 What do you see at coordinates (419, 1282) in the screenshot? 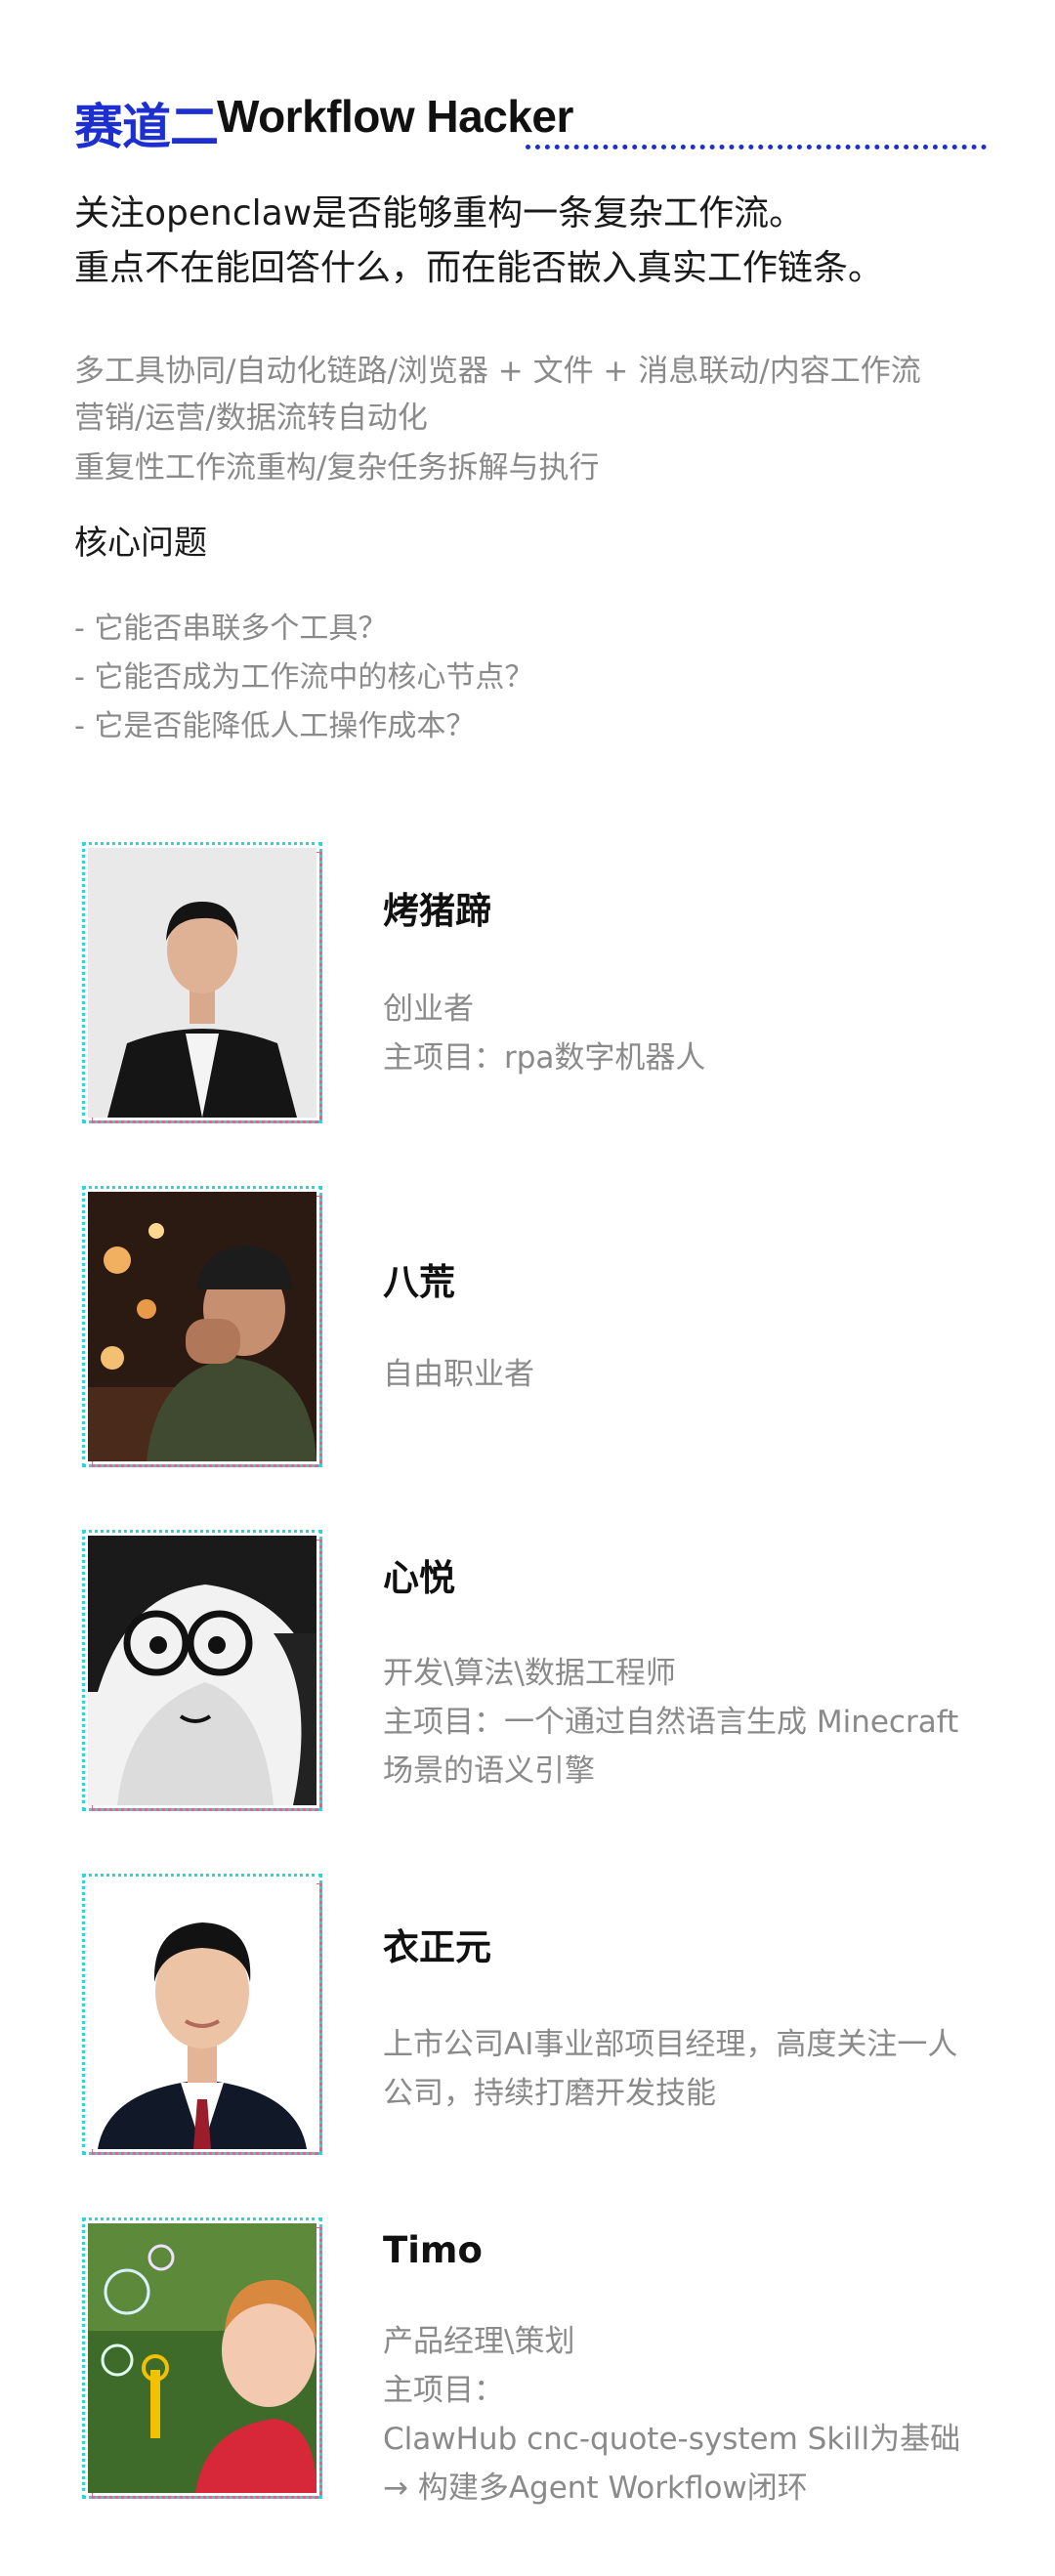
I see `person-name: 八荒` at bounding box center [419, 1282].